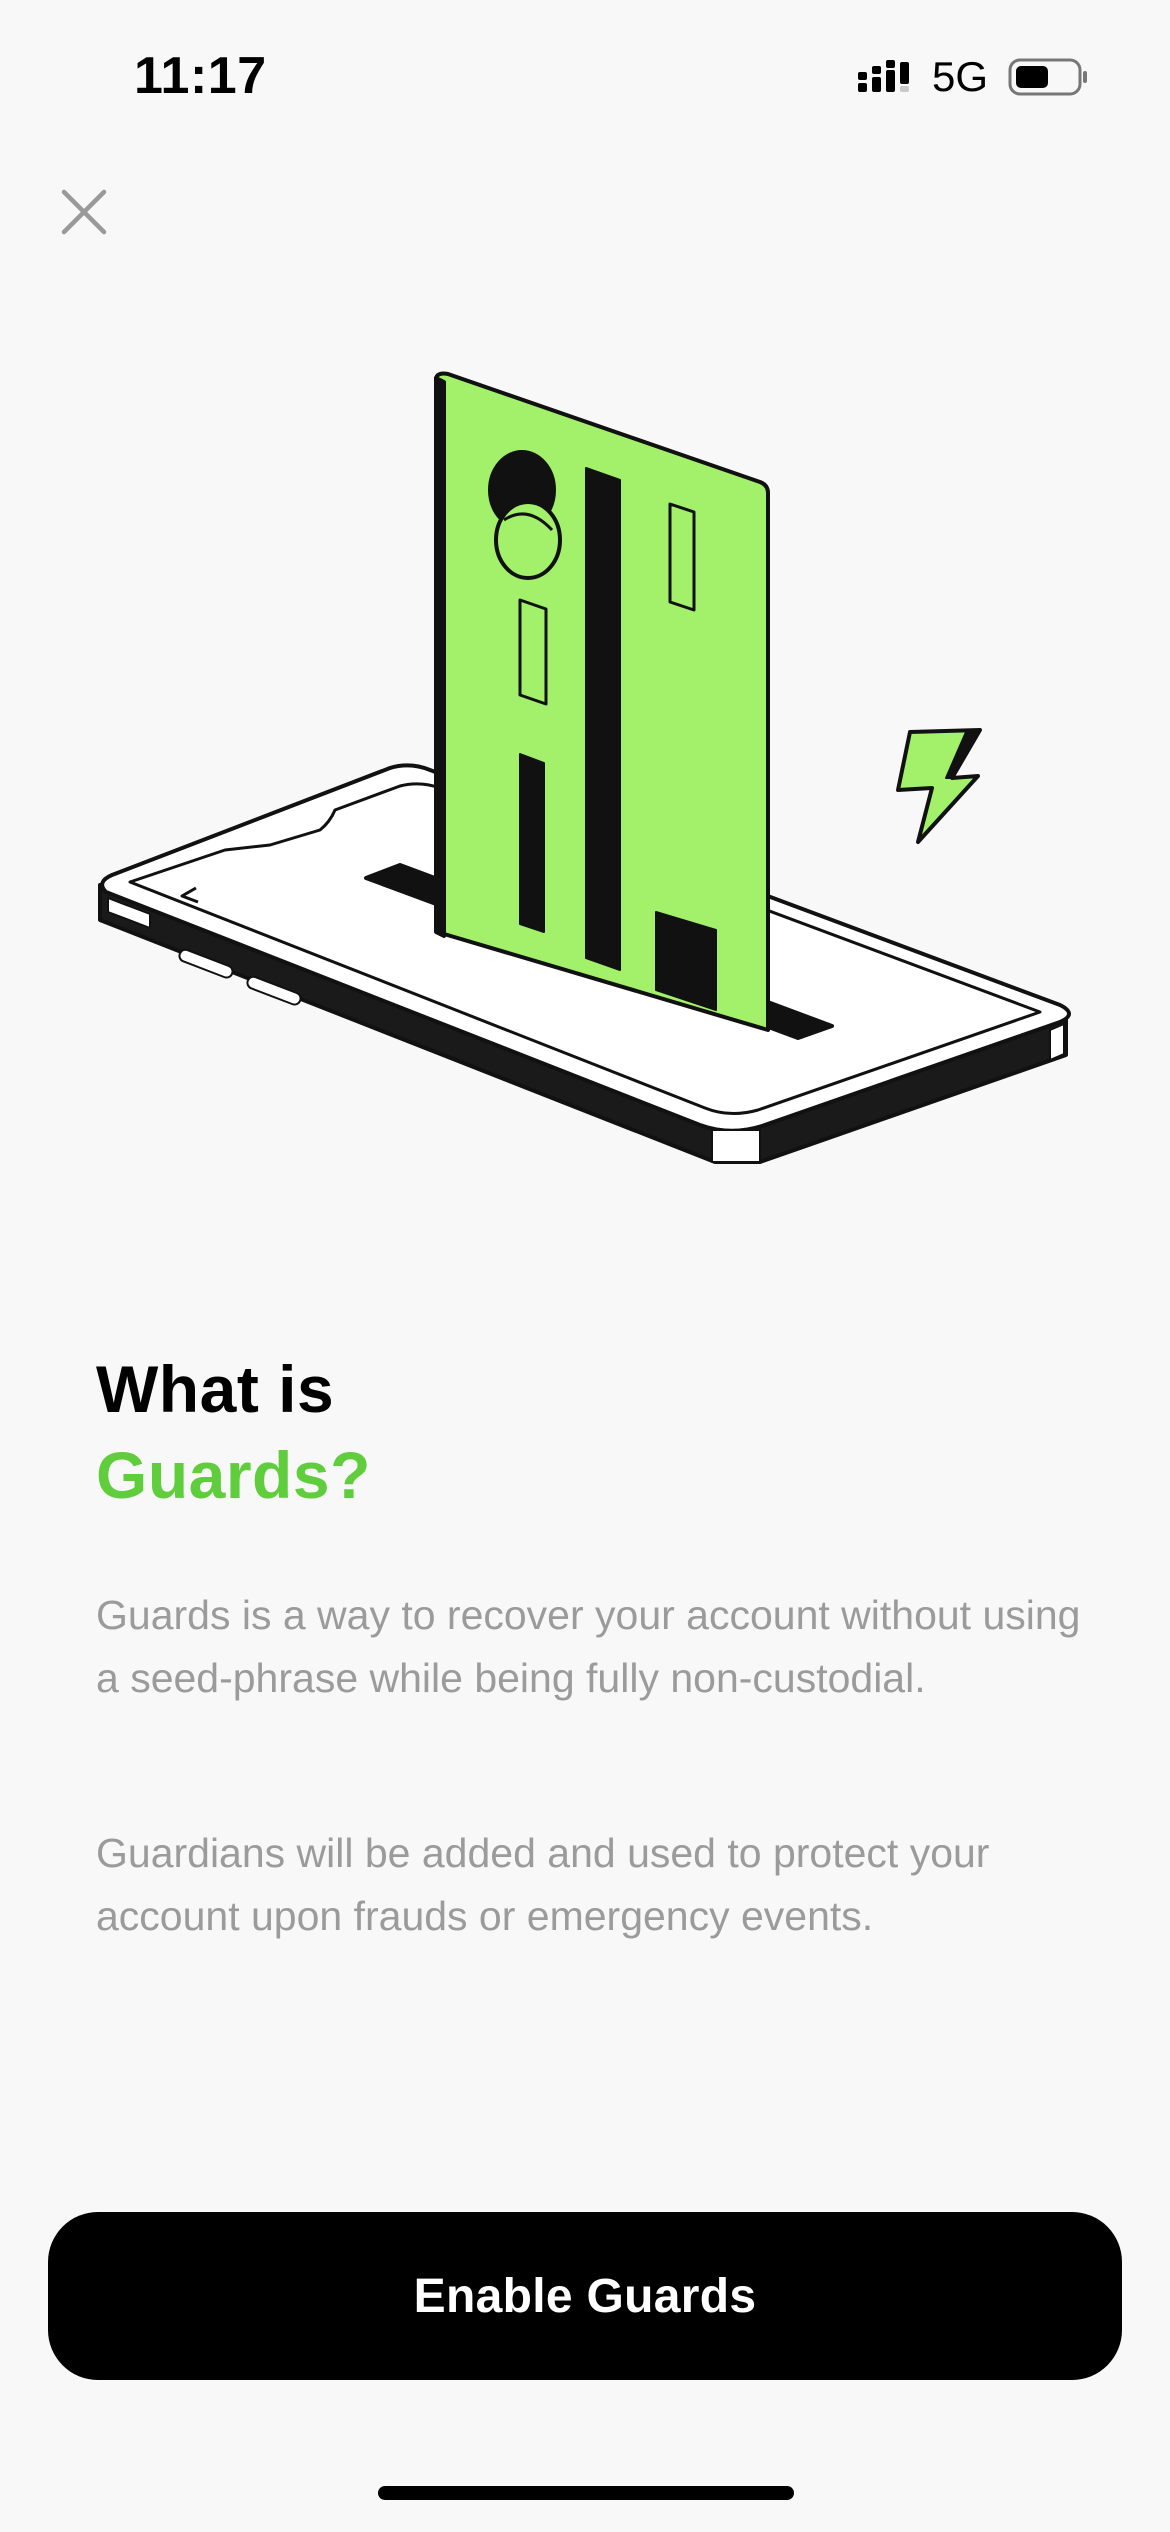 This screenshot has height=2532, width=1170. What do you see at coordinates (585, 2296) in the screenshot?
I see `enable-guards-button: Enable Guards` at bounding box center [585, 2296].